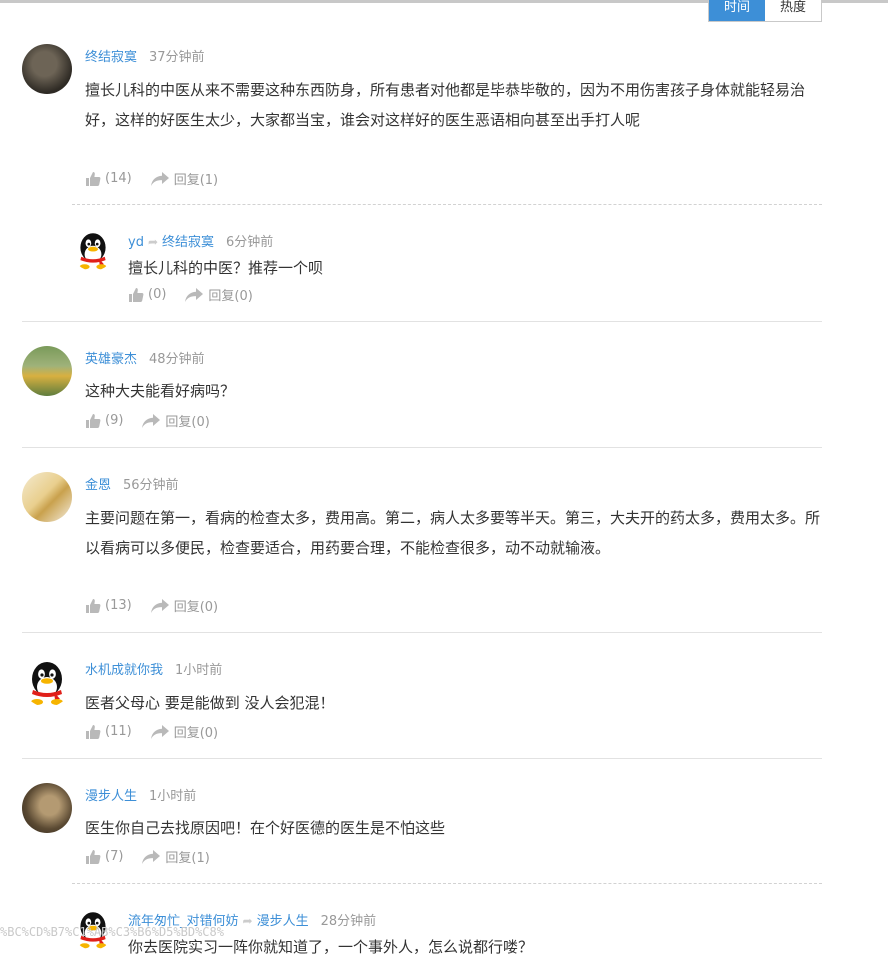 This screenshot has height=962, width=888. Describe the element at coordinates (104, 421) in the screenshot. I see `like-button: (9)` at that location.